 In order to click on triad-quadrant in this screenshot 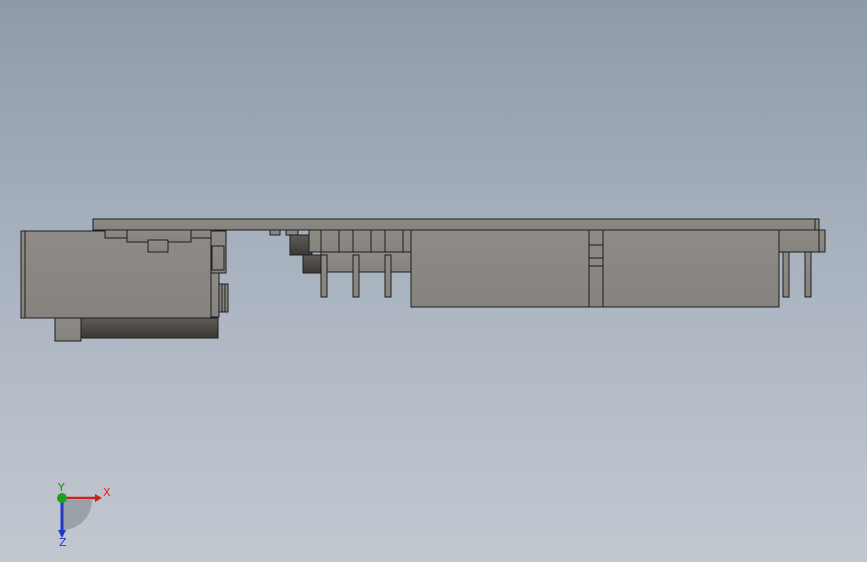, I will do `click(77, 515)`.